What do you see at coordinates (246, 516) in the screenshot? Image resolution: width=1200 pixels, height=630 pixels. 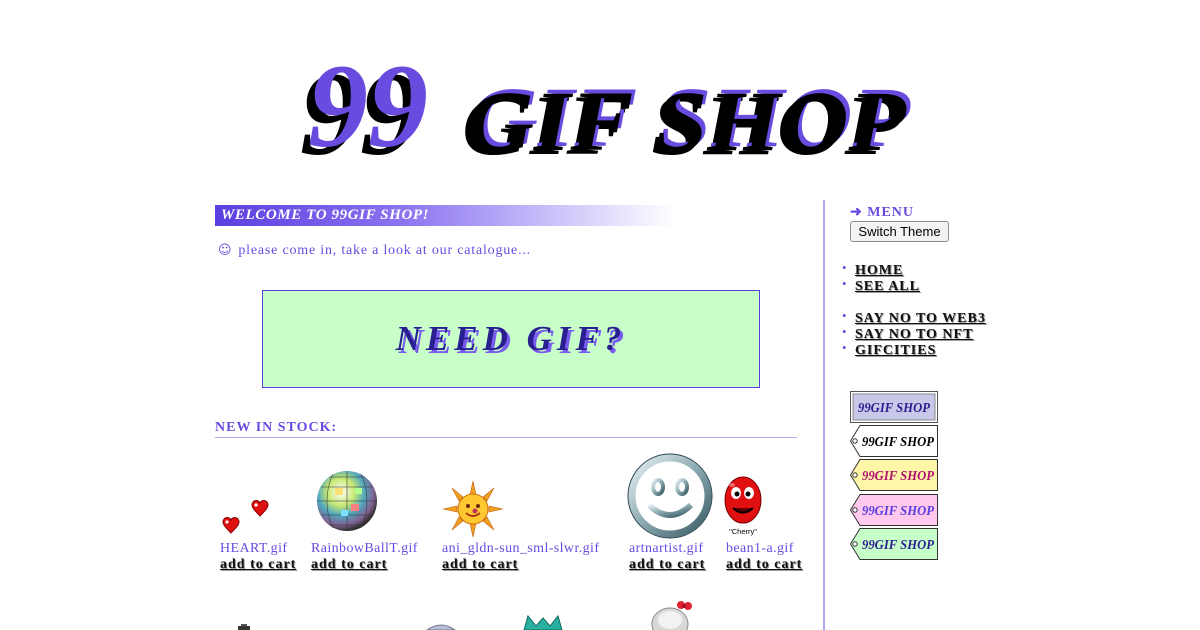 I see `hearts-icon` at bounding box center [246, 516].